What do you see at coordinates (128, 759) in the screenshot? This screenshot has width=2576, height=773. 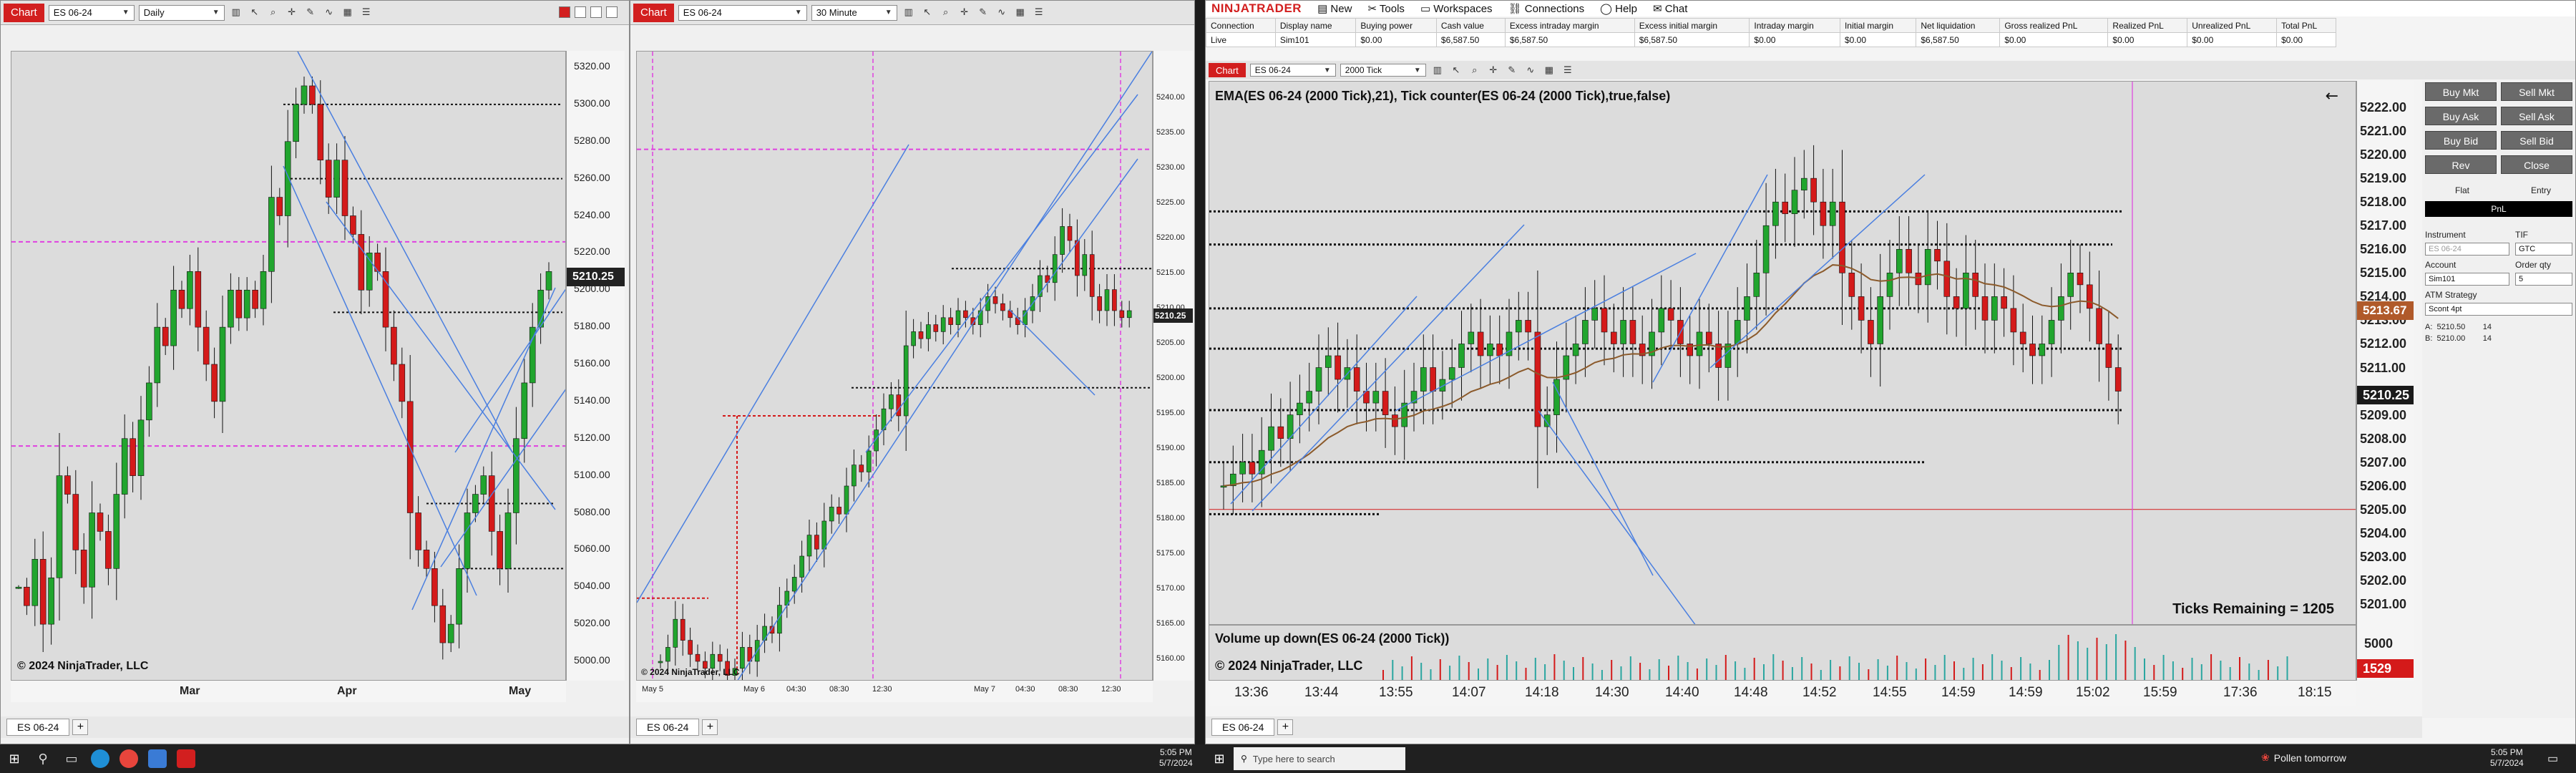 I see `chrome-icon` at bounding box center [128, 759].